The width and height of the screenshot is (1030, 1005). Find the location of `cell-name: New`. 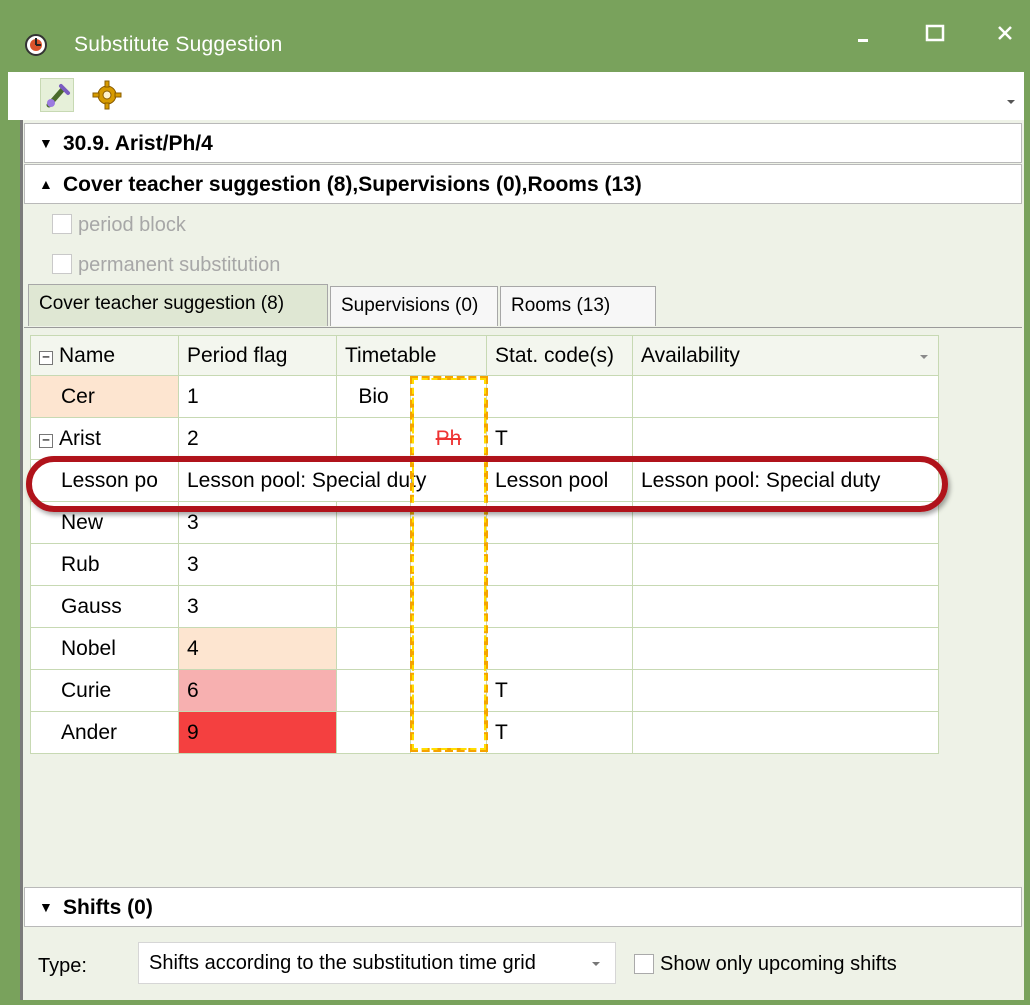

cell-name: New is located at coordinates (104, 522).